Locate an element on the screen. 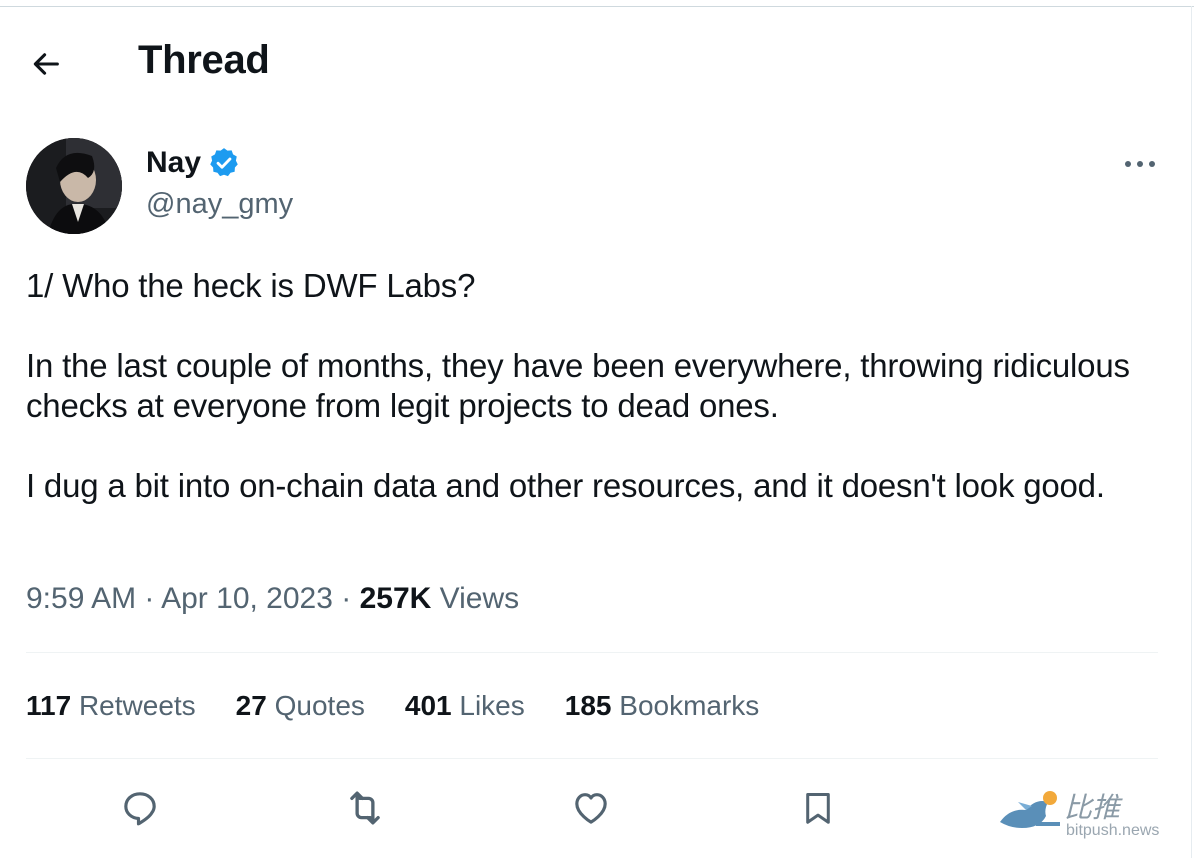  author-name: Nay is located at coordinates (193, 163).